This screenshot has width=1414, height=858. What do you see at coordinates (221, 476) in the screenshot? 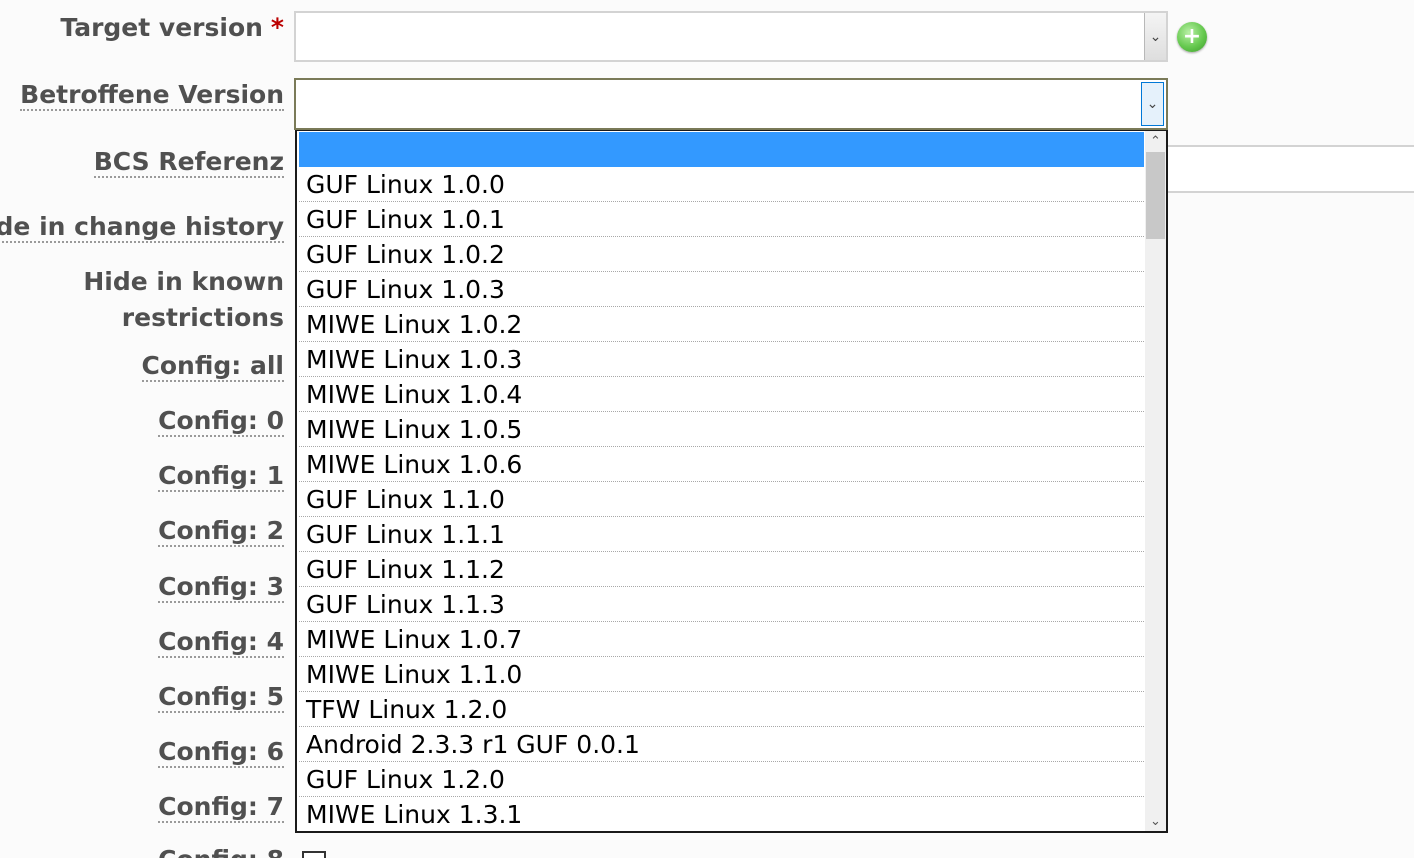
I see `config-1-label: Config: 1` at bounding box center [221, 476].